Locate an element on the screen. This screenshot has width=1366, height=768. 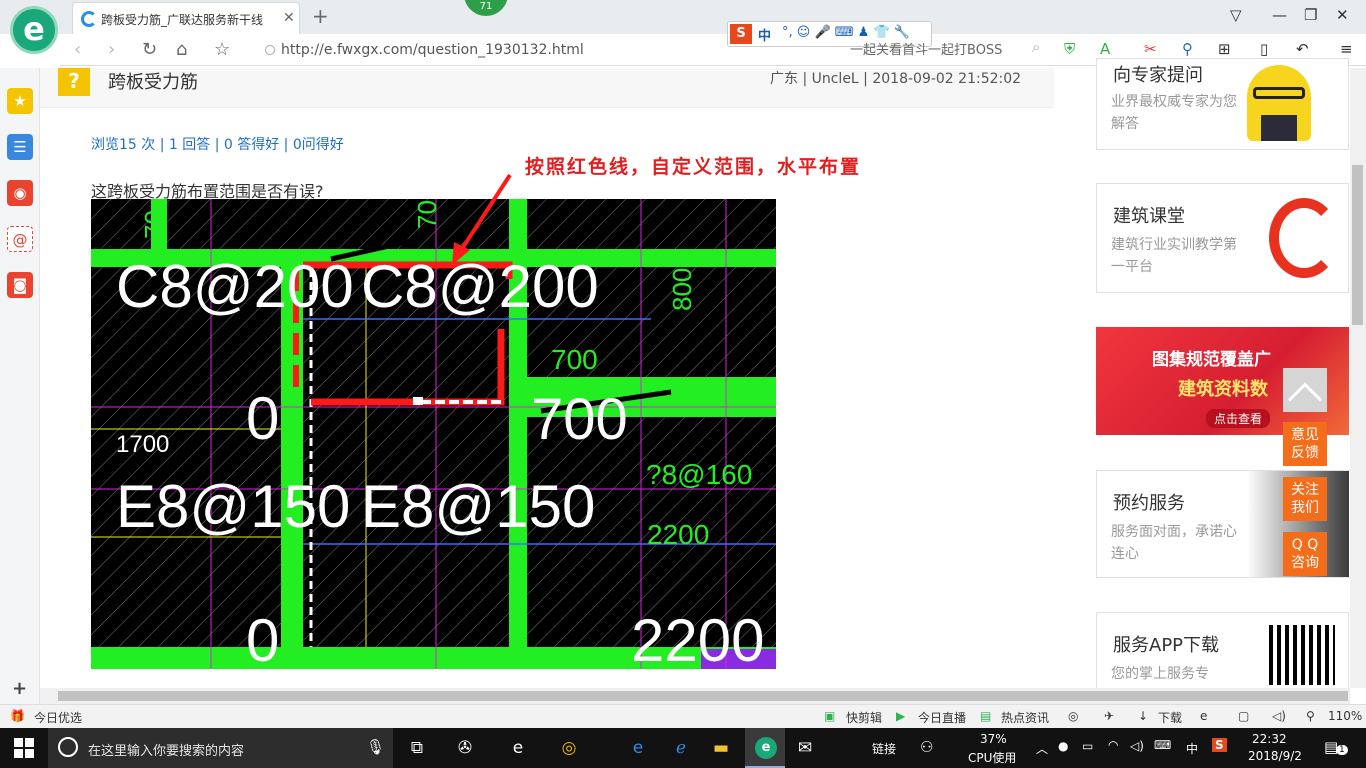
cad-label: C8@200 is located at coordinates (235, 286).